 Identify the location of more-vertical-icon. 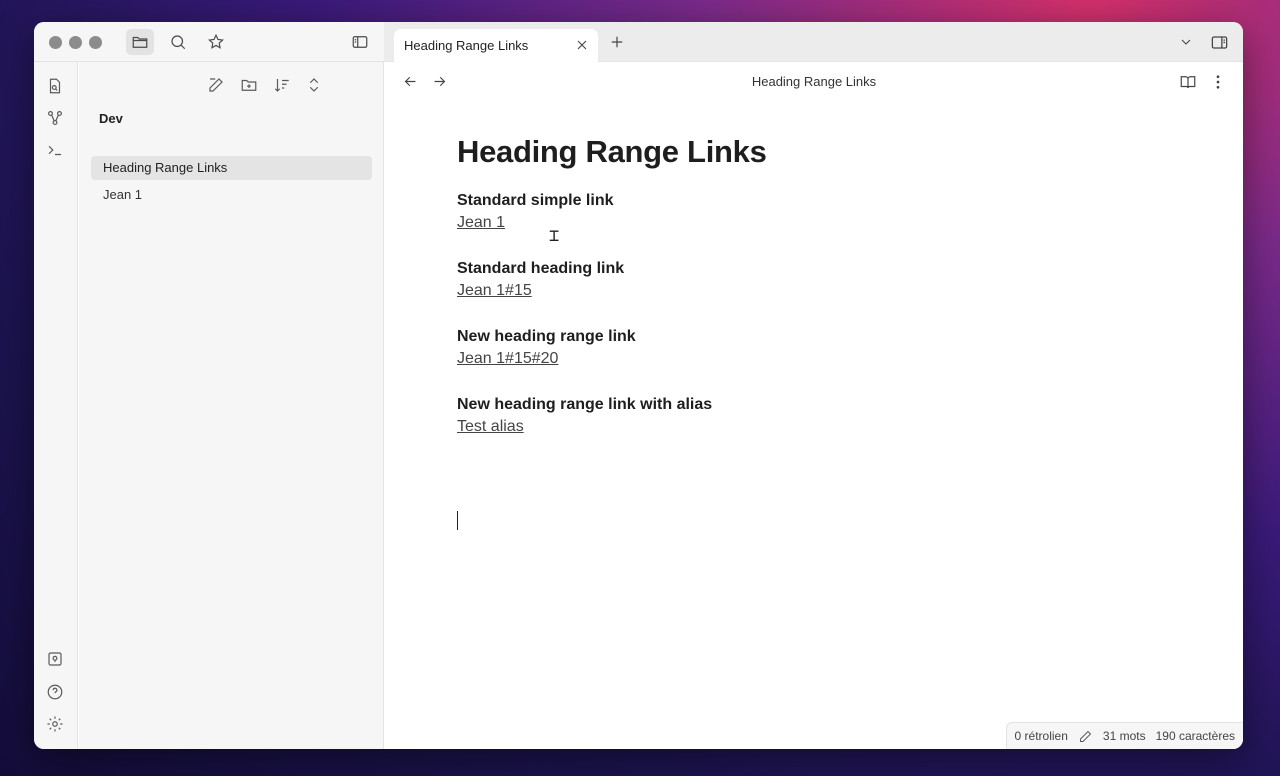
(1218, 82).